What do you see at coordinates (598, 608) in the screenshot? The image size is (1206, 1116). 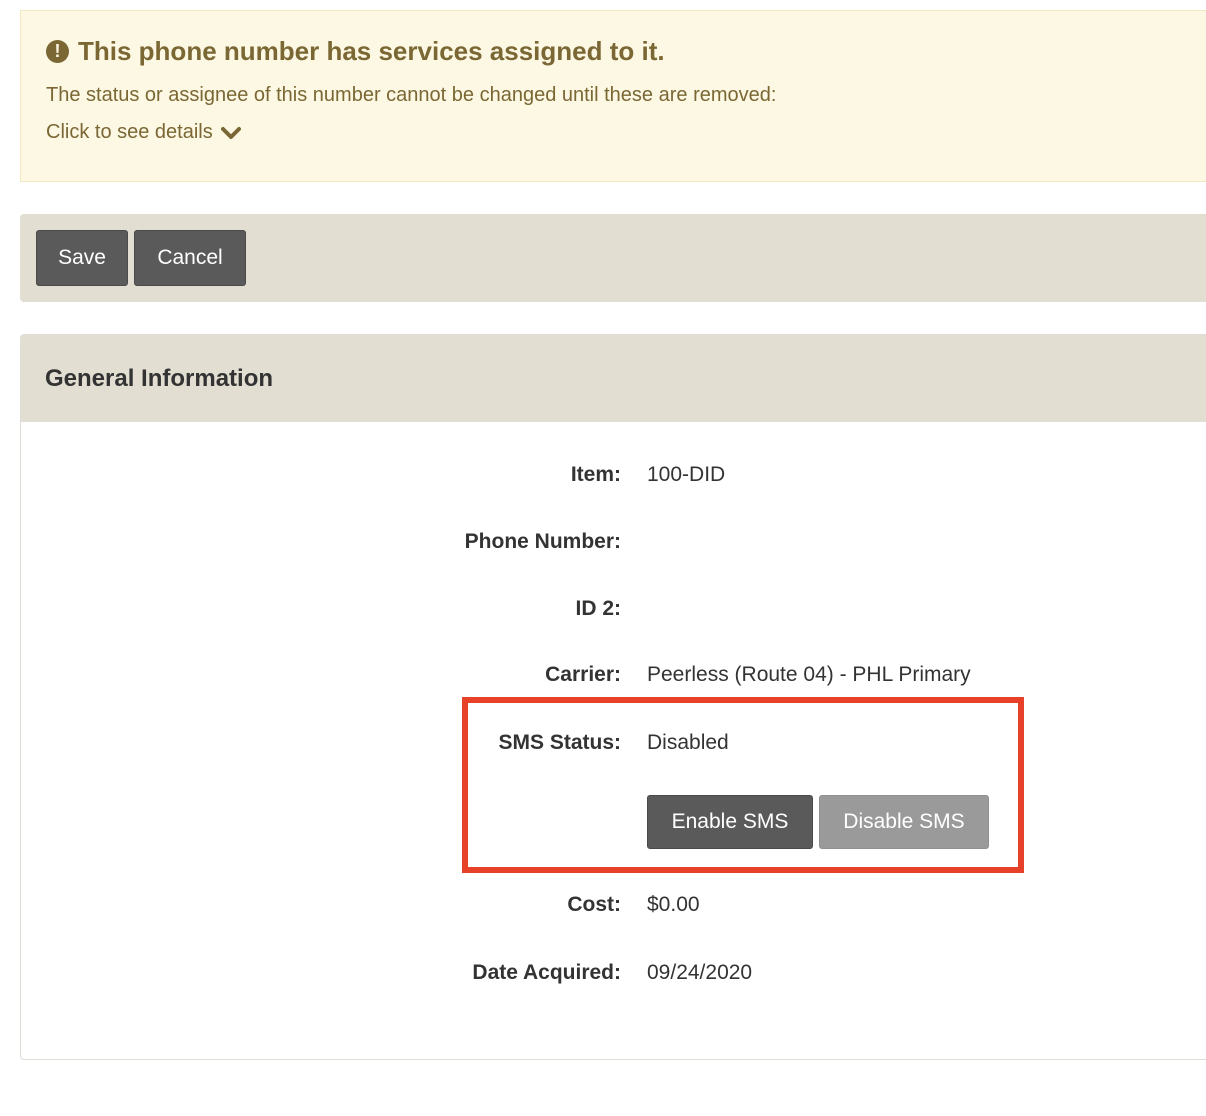 I see `id2-label: ID 2:` at bounding box center [598, 608].